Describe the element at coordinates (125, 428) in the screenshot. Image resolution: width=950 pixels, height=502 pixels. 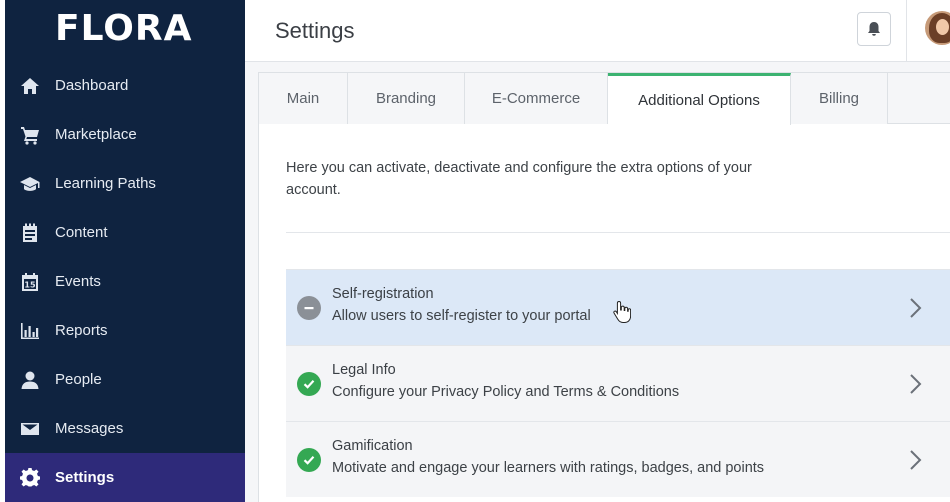
I see `sidebar-item-messages: Messages` at that location.